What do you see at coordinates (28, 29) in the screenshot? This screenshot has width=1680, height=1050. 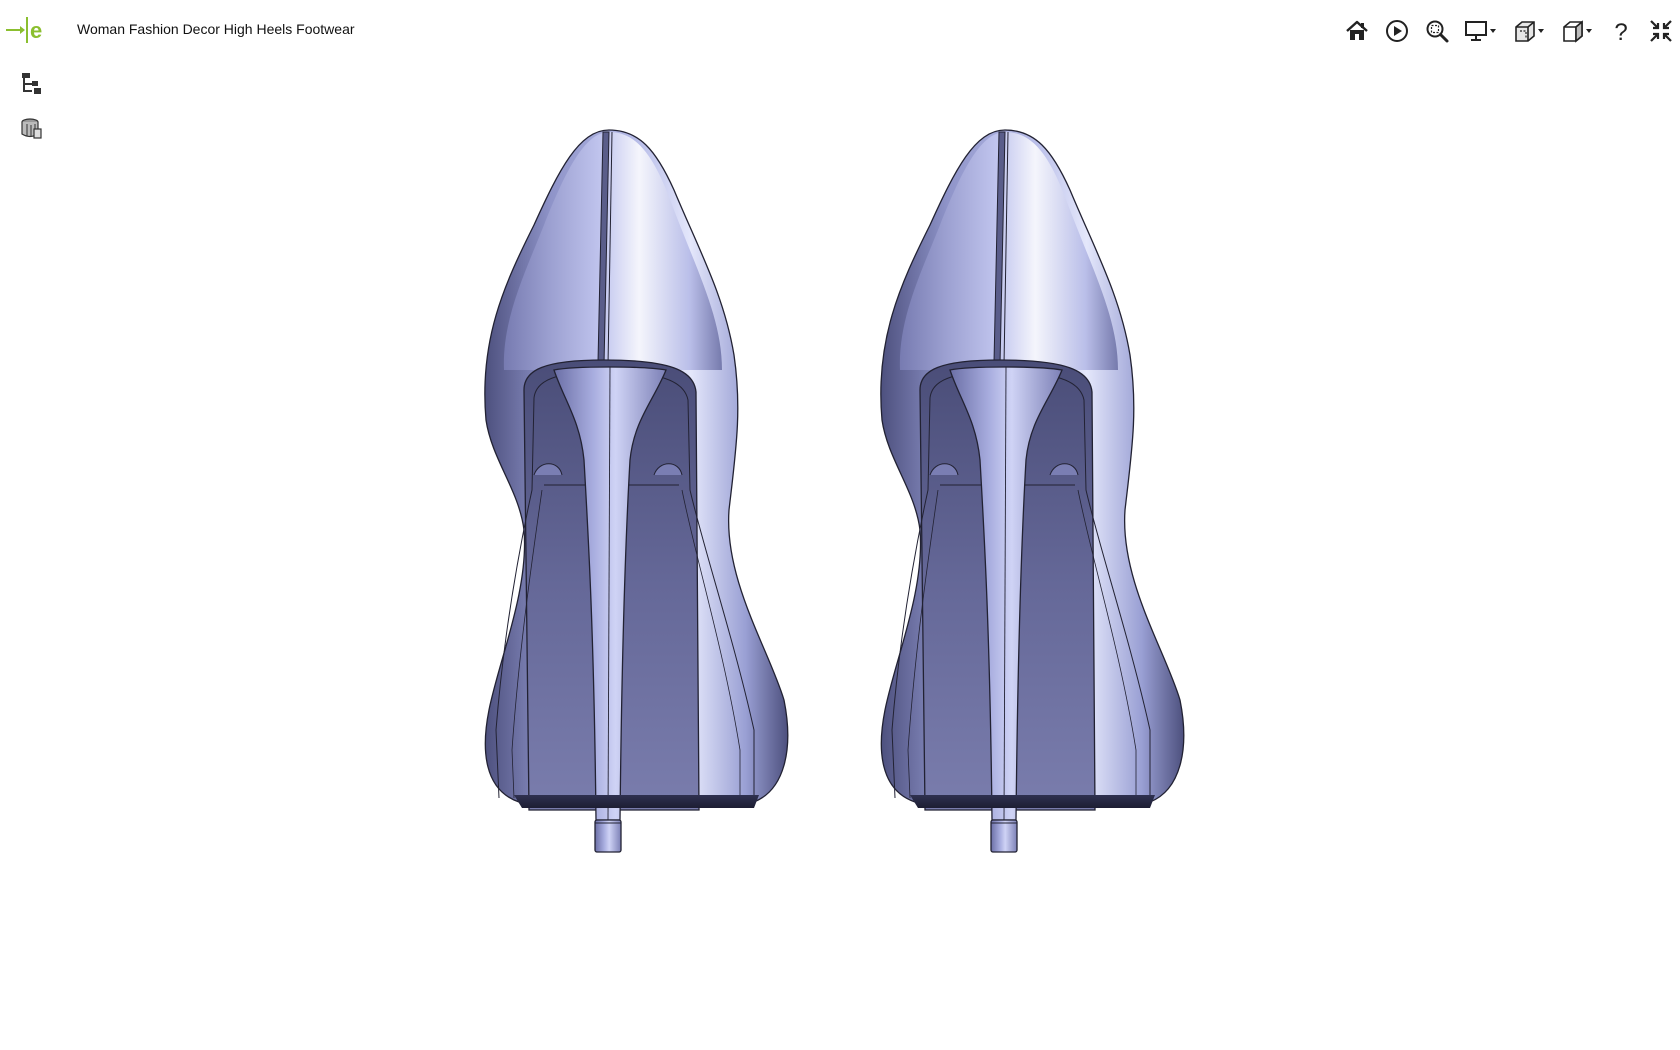 I see `edrawings-logo-icon: e` at bounding box center [28, 29].